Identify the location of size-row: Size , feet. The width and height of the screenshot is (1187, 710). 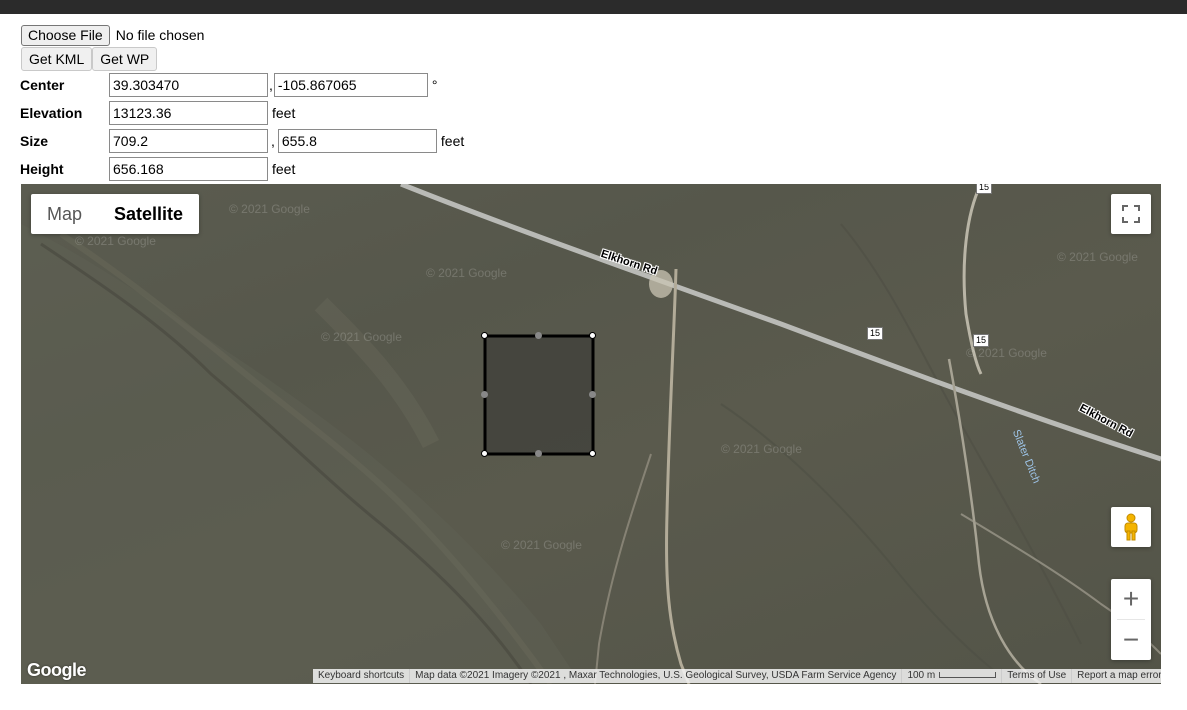
(242, 141).